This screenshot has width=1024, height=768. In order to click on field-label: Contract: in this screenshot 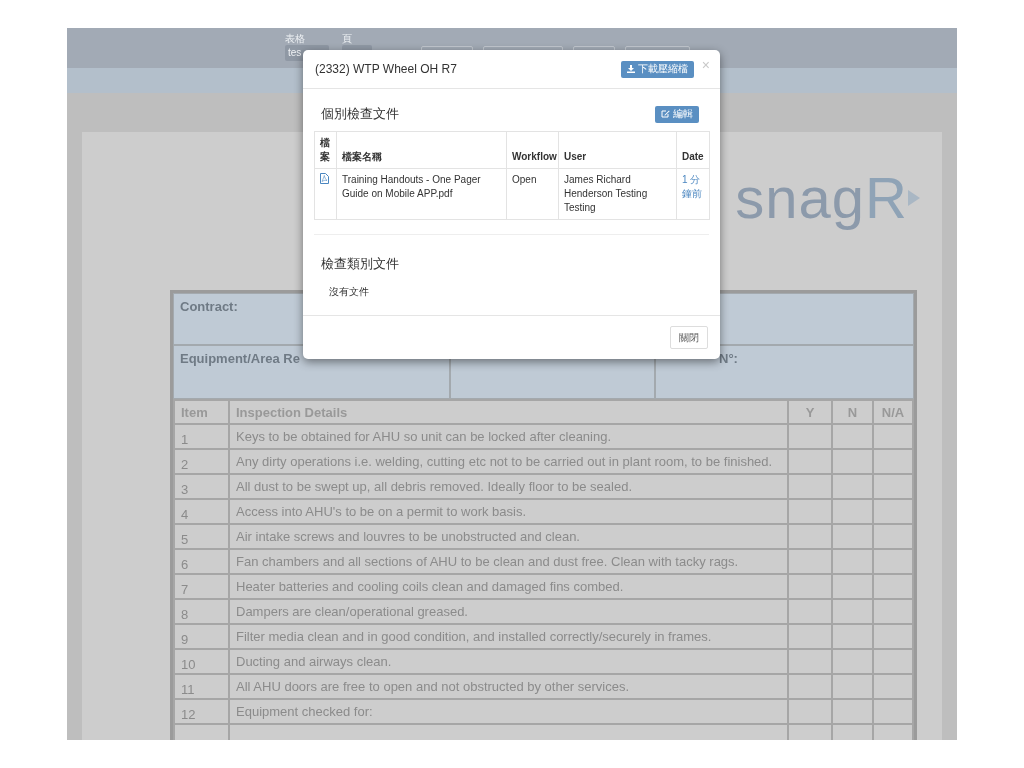, I will do `click(209, 306)`.